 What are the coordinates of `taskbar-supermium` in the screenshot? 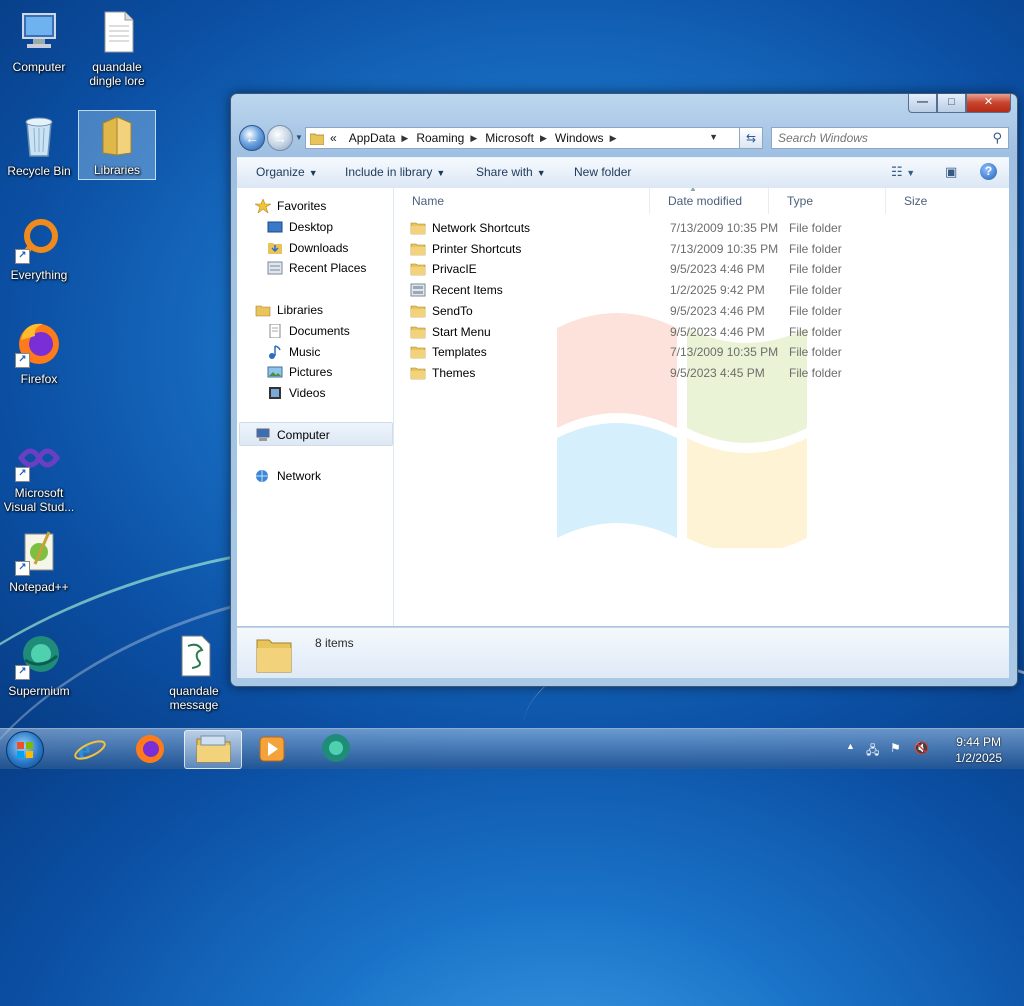 It's located at (336, 748).